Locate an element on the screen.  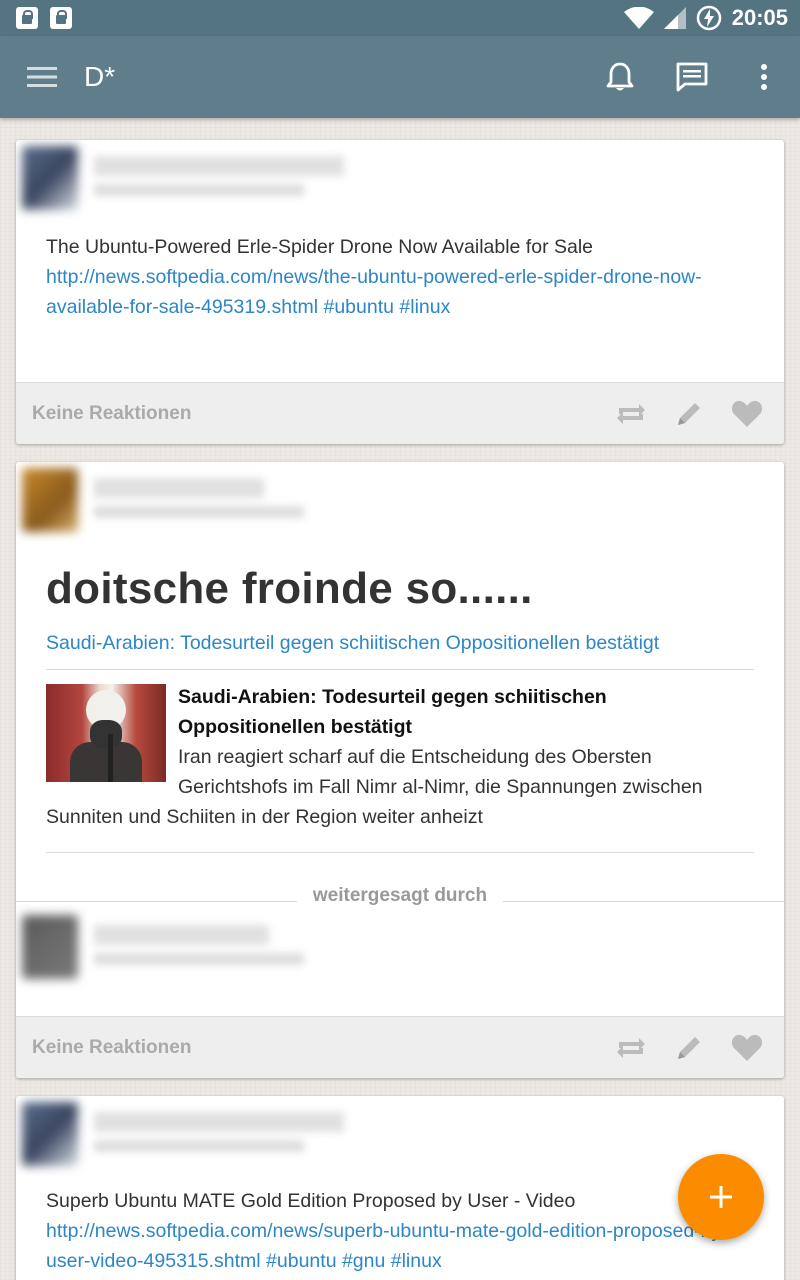
post-tags: #ubuntu #linux is located at coordinates (386, 307).